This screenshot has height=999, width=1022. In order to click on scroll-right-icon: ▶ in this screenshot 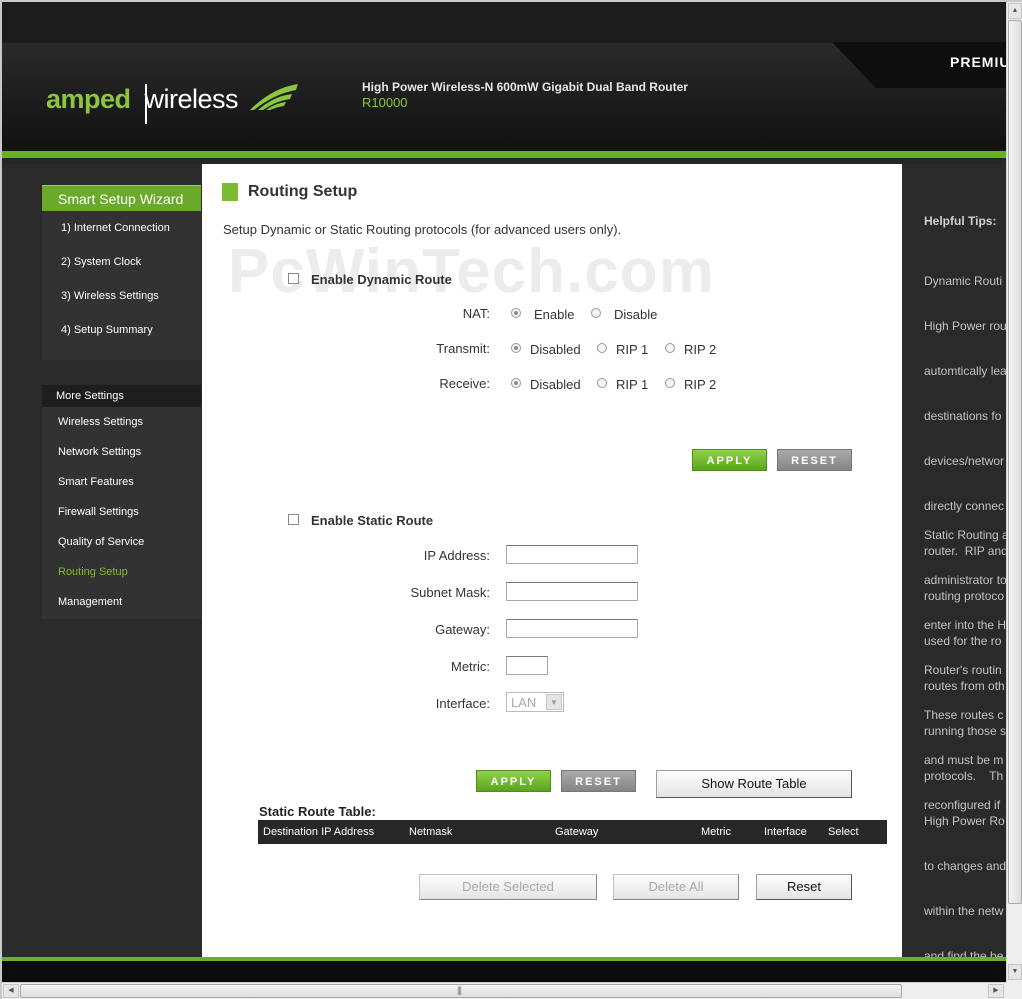, I will do `click(996, 991)`.